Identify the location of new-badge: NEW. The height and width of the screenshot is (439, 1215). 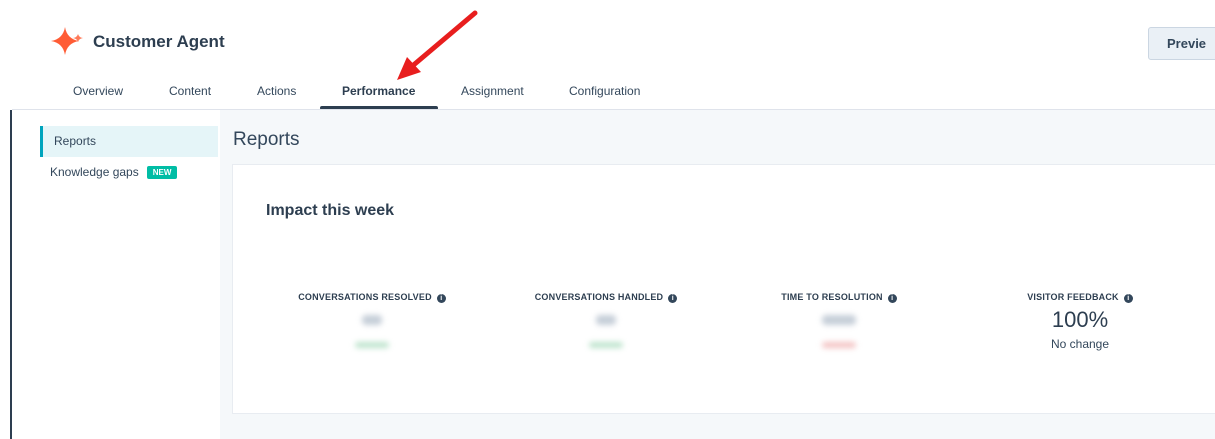
(162, 172).